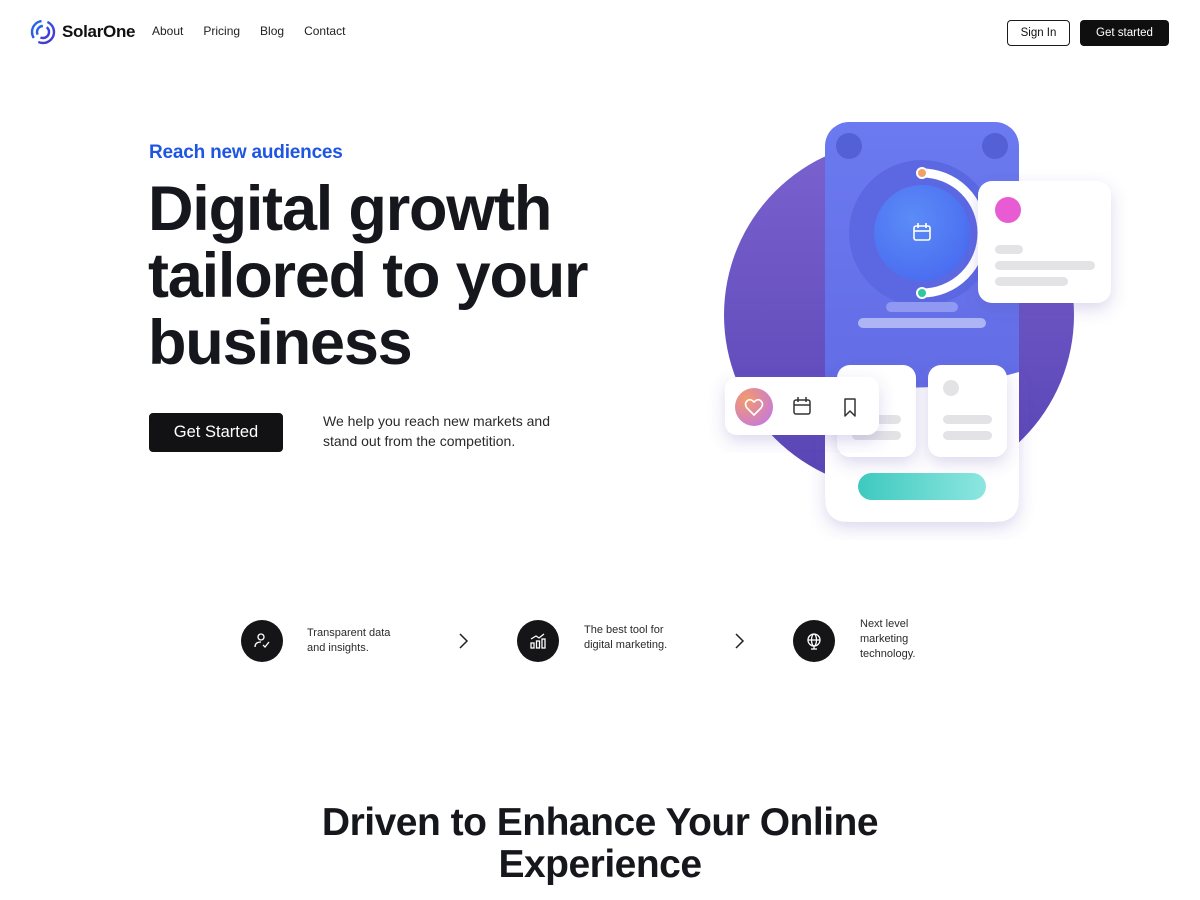 The width and height of the screenshot is (1200, 900). I want to click on hero-eyebrow: Reach new audiences, so click(246, 152).